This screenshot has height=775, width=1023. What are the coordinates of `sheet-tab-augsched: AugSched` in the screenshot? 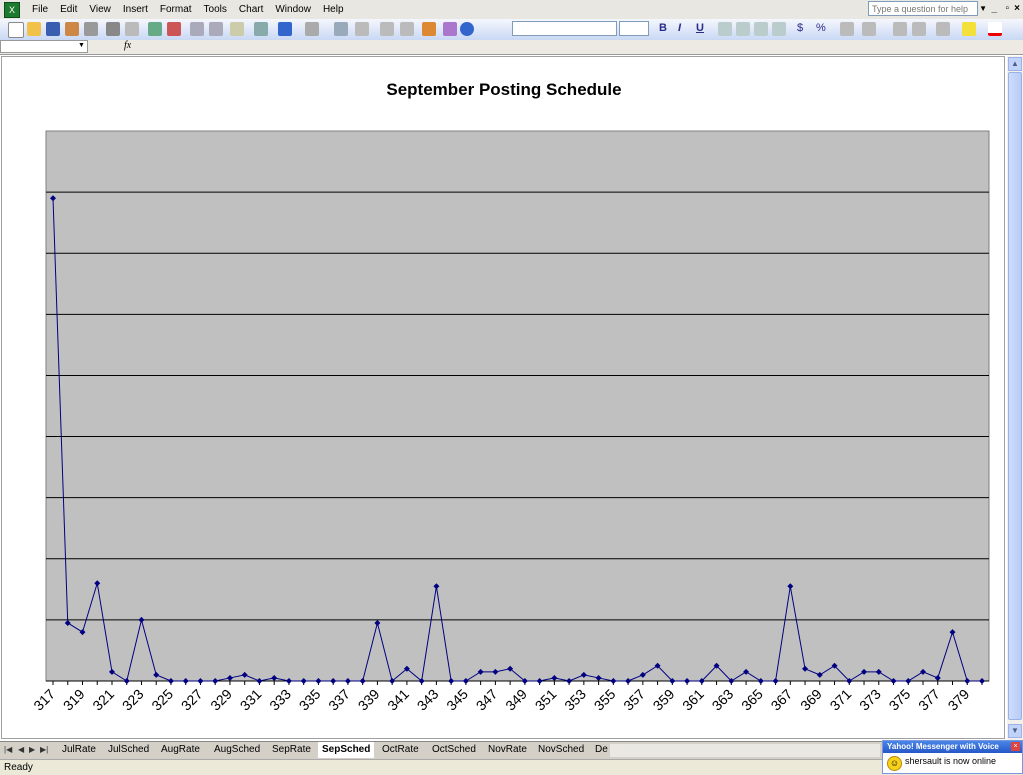 It's located at (237, 750).